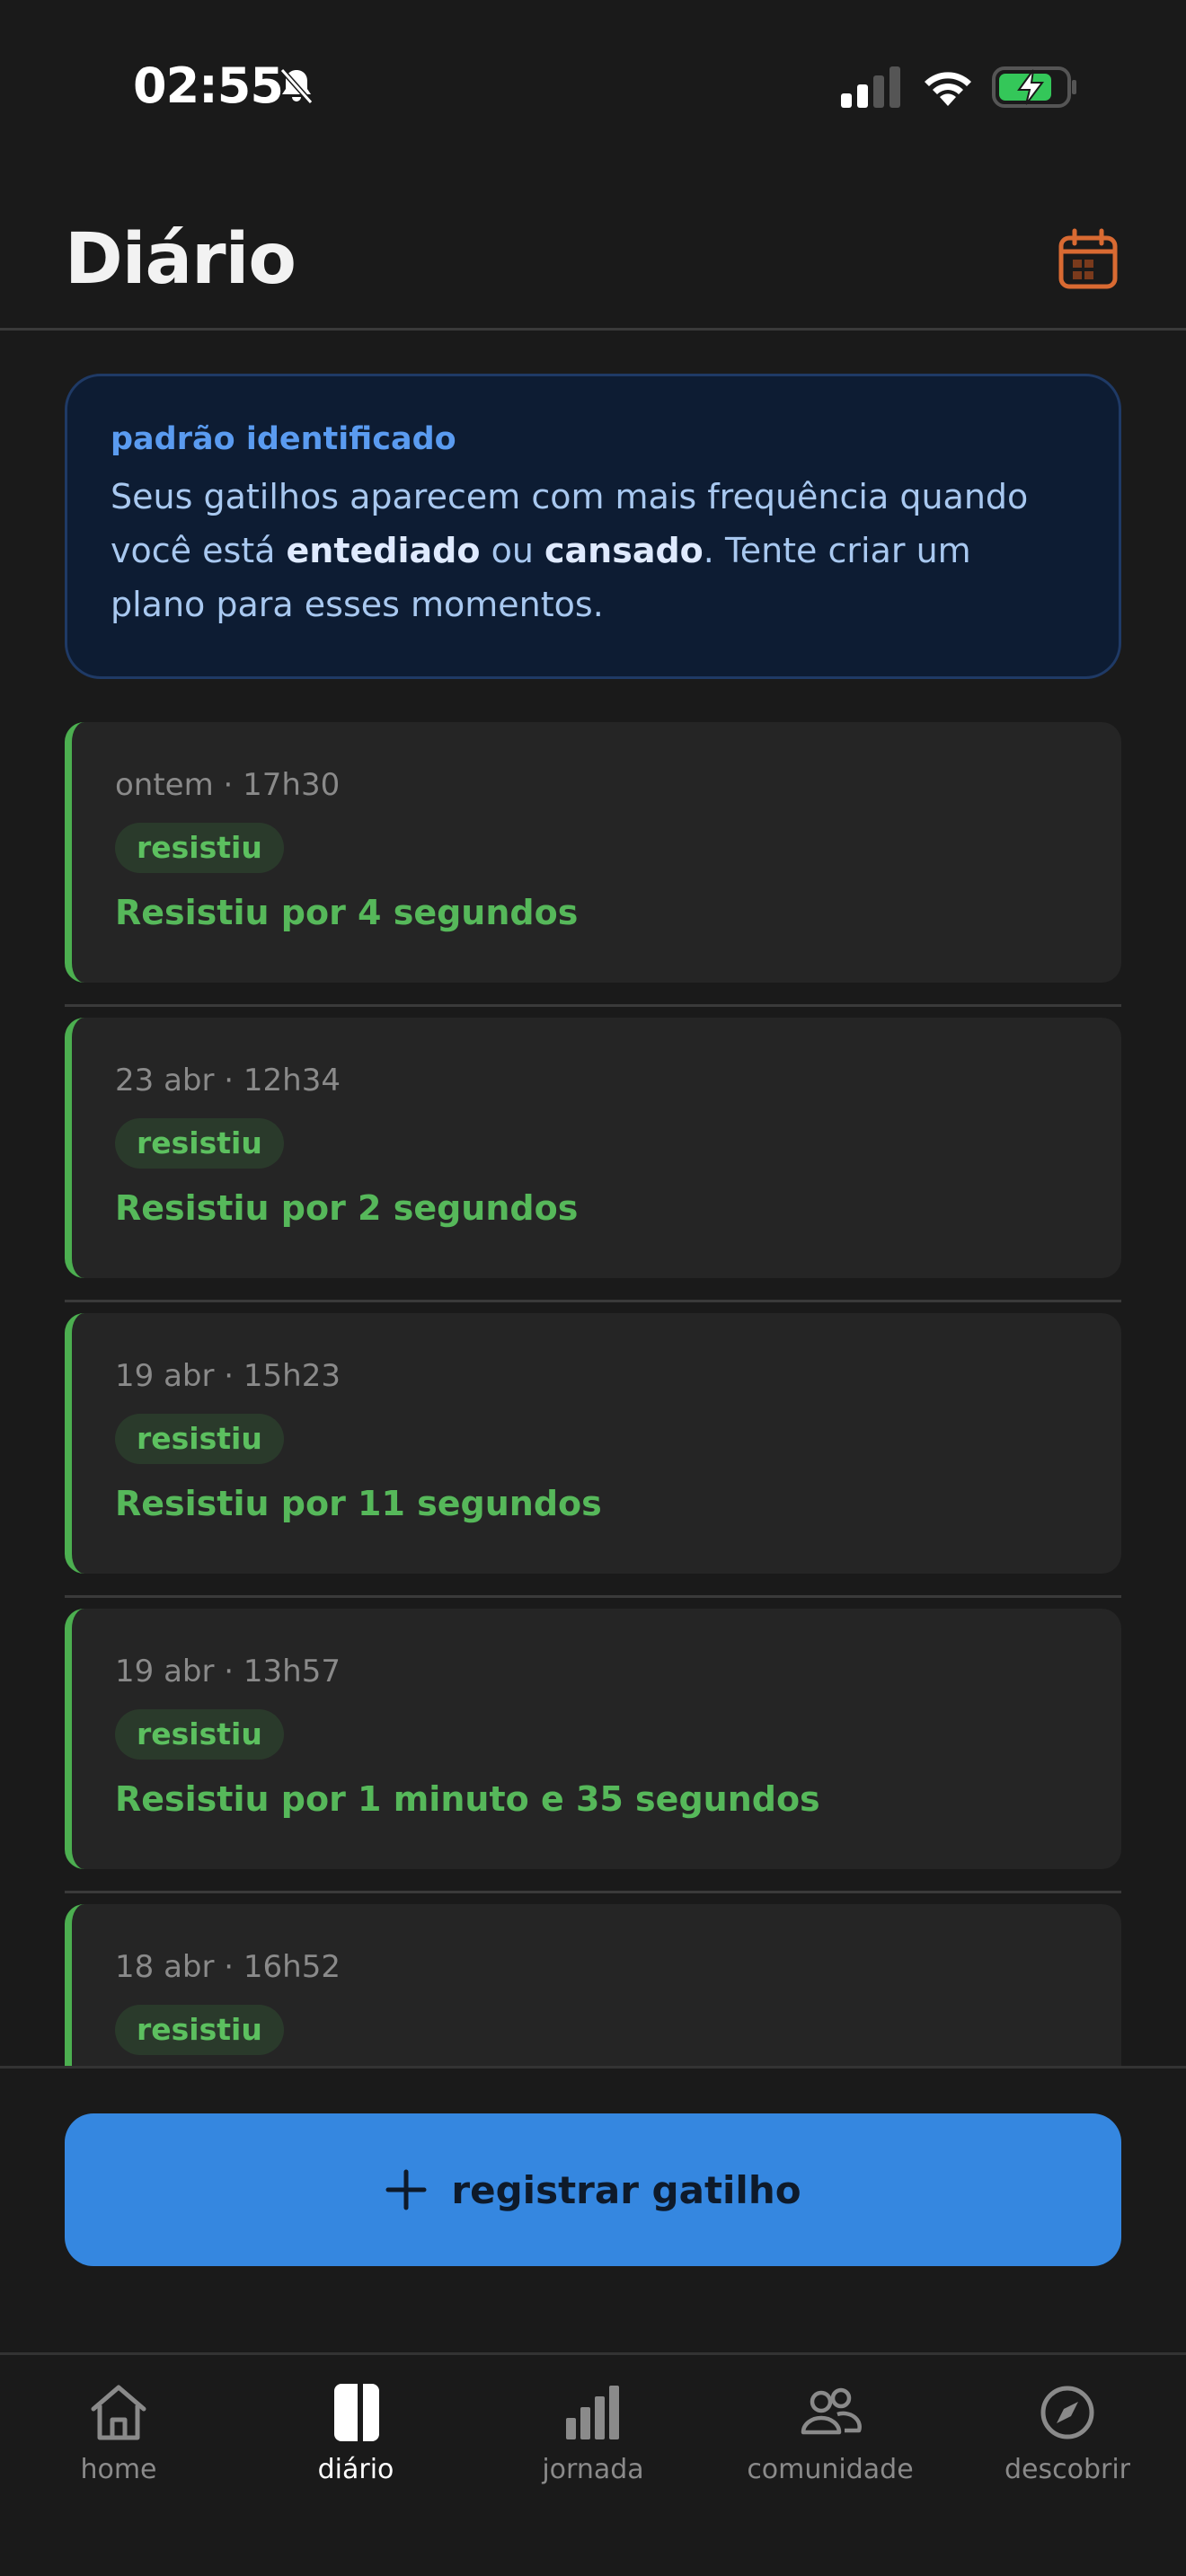  I want to click on register-trigger-button: registrar gatilho, so click(593, 2189).